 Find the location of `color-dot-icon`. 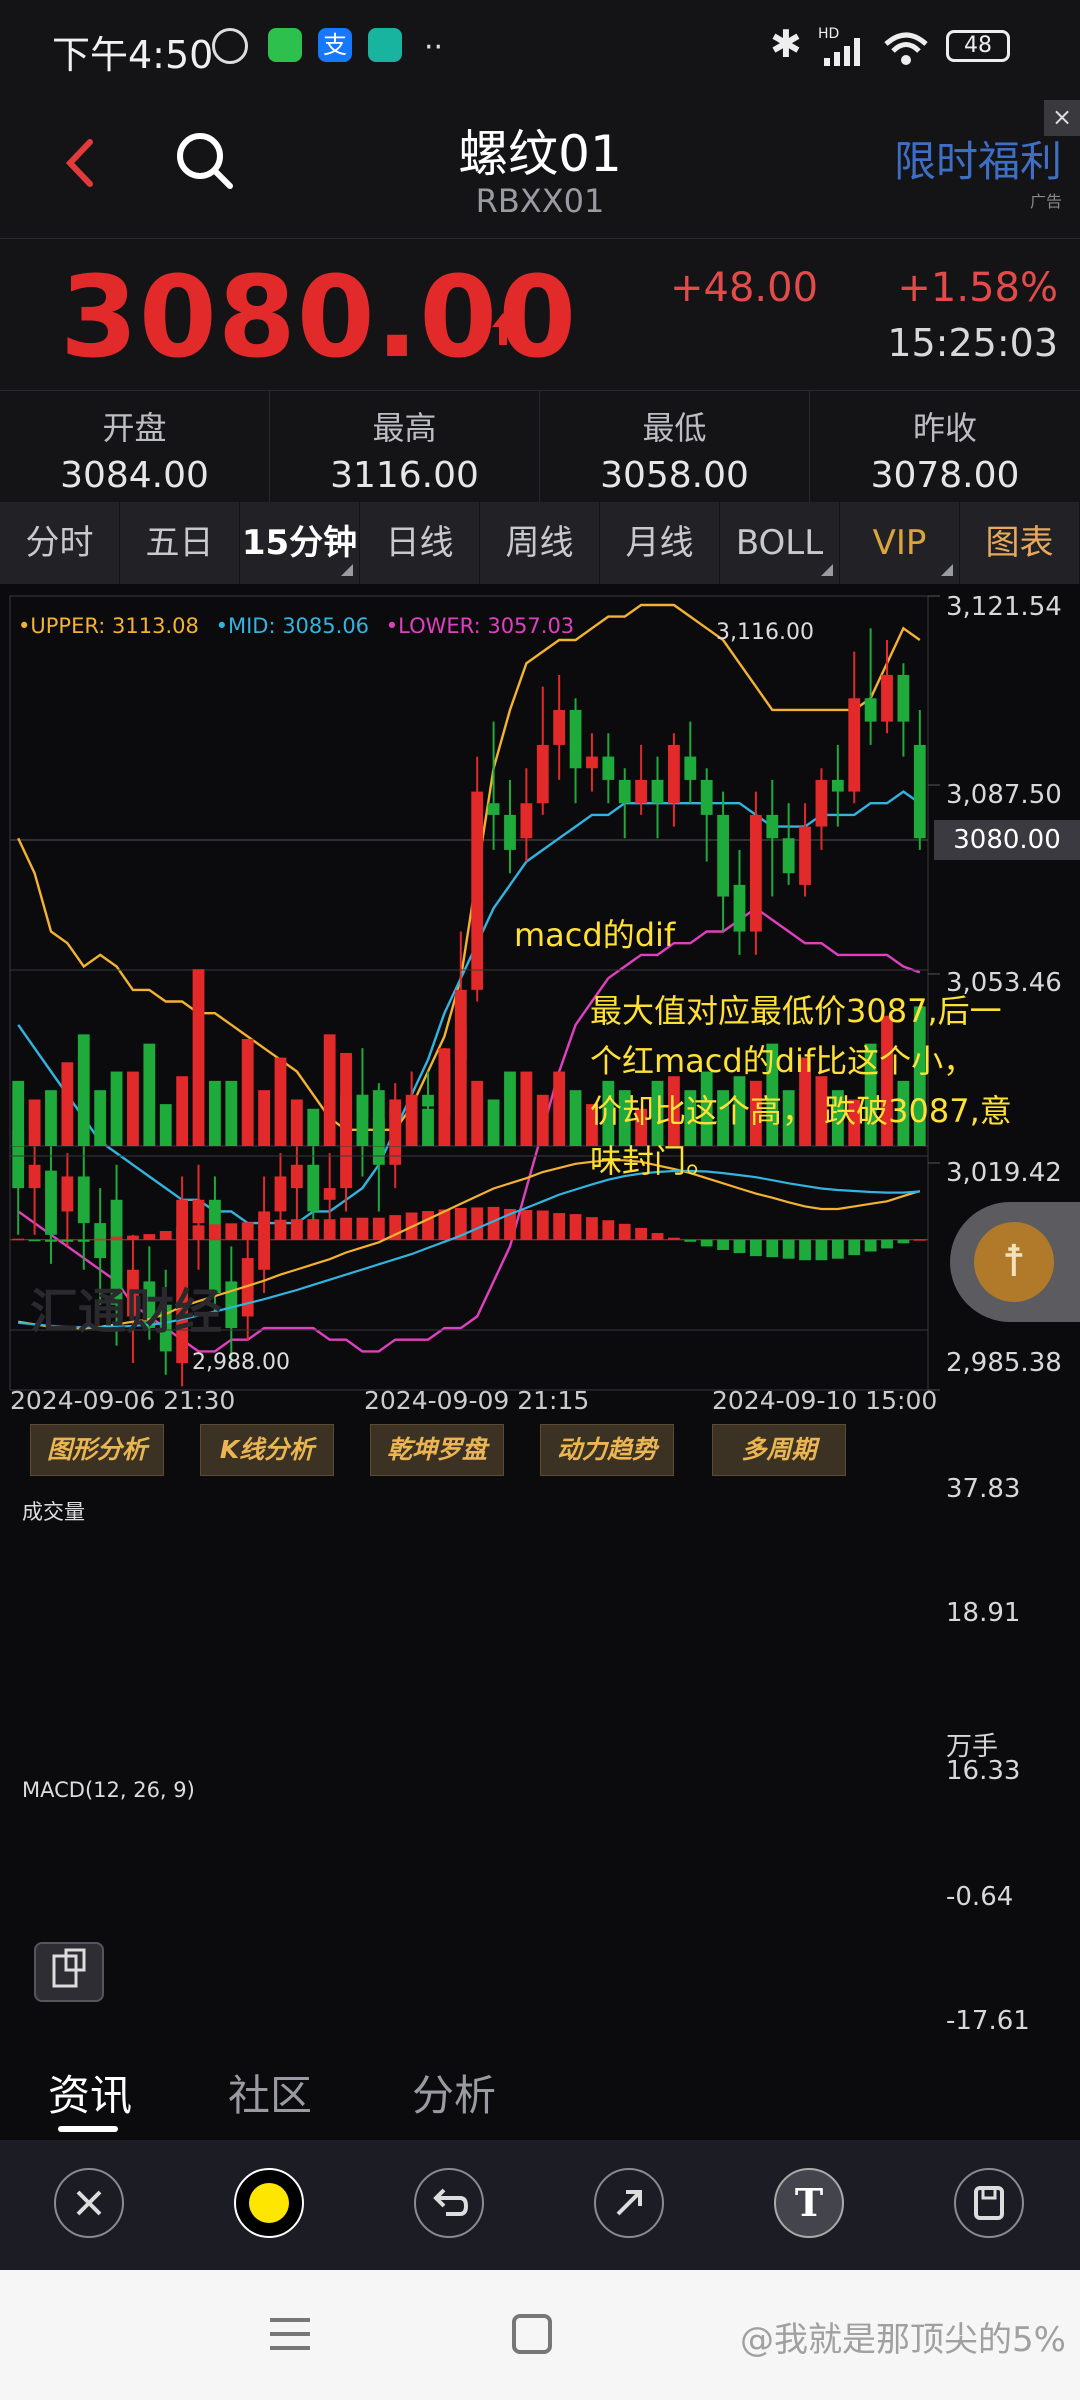

color-dot-icon is located at coordinates (269, 2203).